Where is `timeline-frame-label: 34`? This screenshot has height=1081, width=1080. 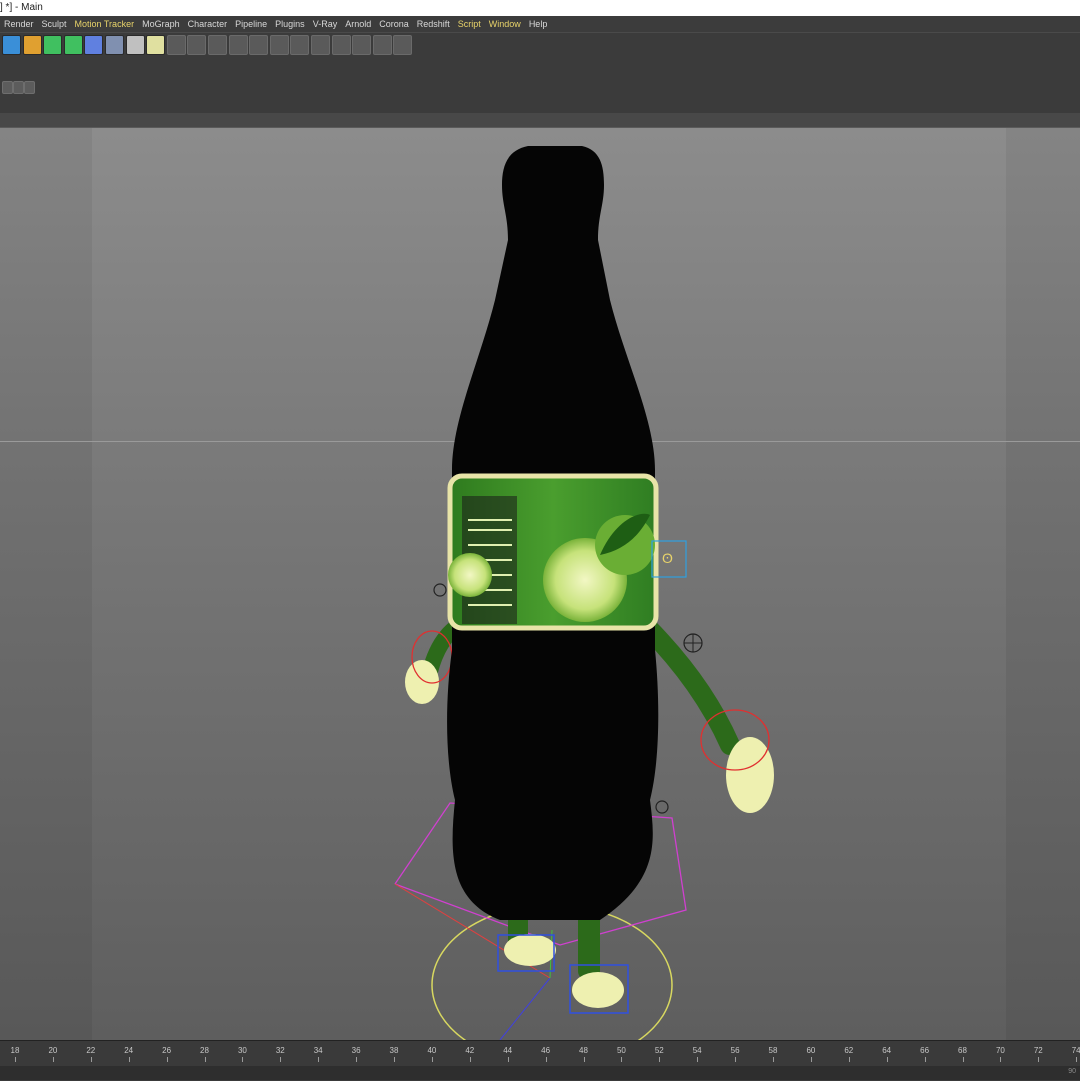 timeline-frame-label: 34 is located at coordinates (318, 1050).